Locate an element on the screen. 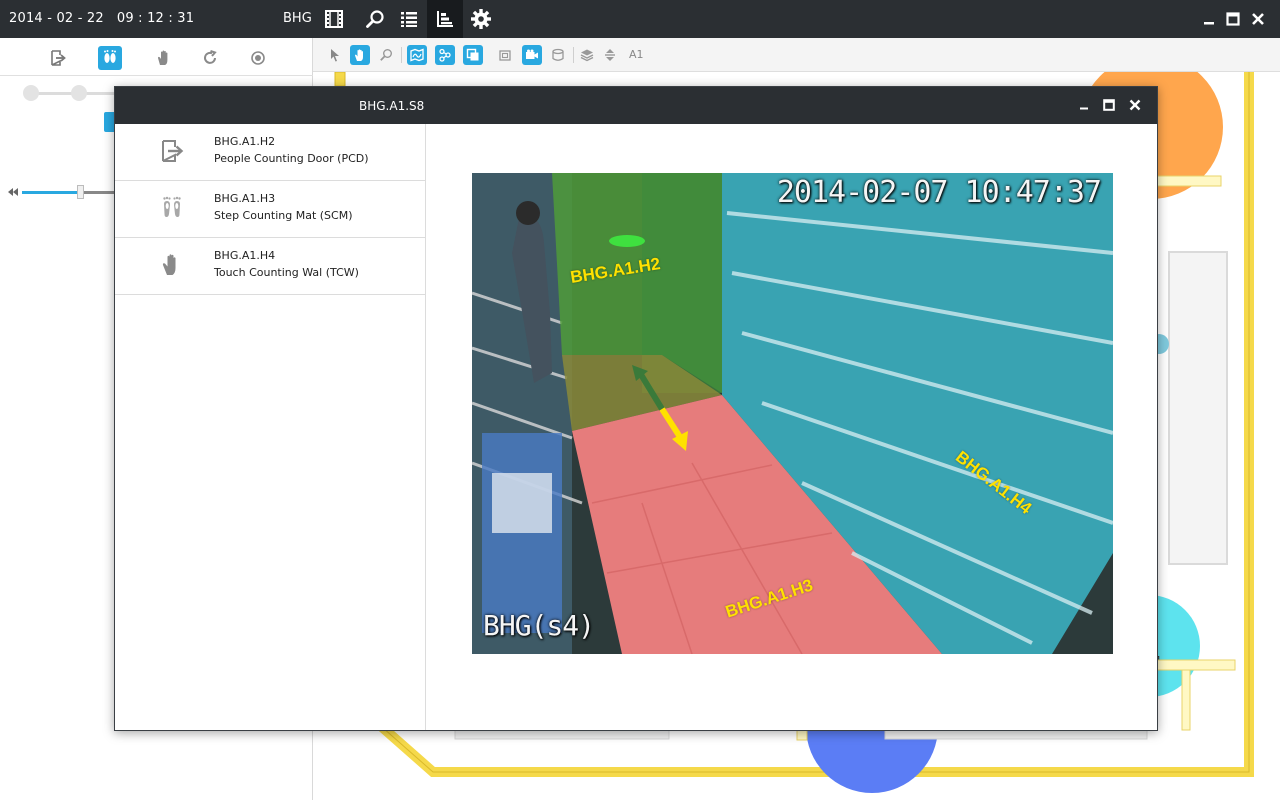 The height and width of the screenshot is (800, 1280). nodes-icon is located at coordinates (445, 55).